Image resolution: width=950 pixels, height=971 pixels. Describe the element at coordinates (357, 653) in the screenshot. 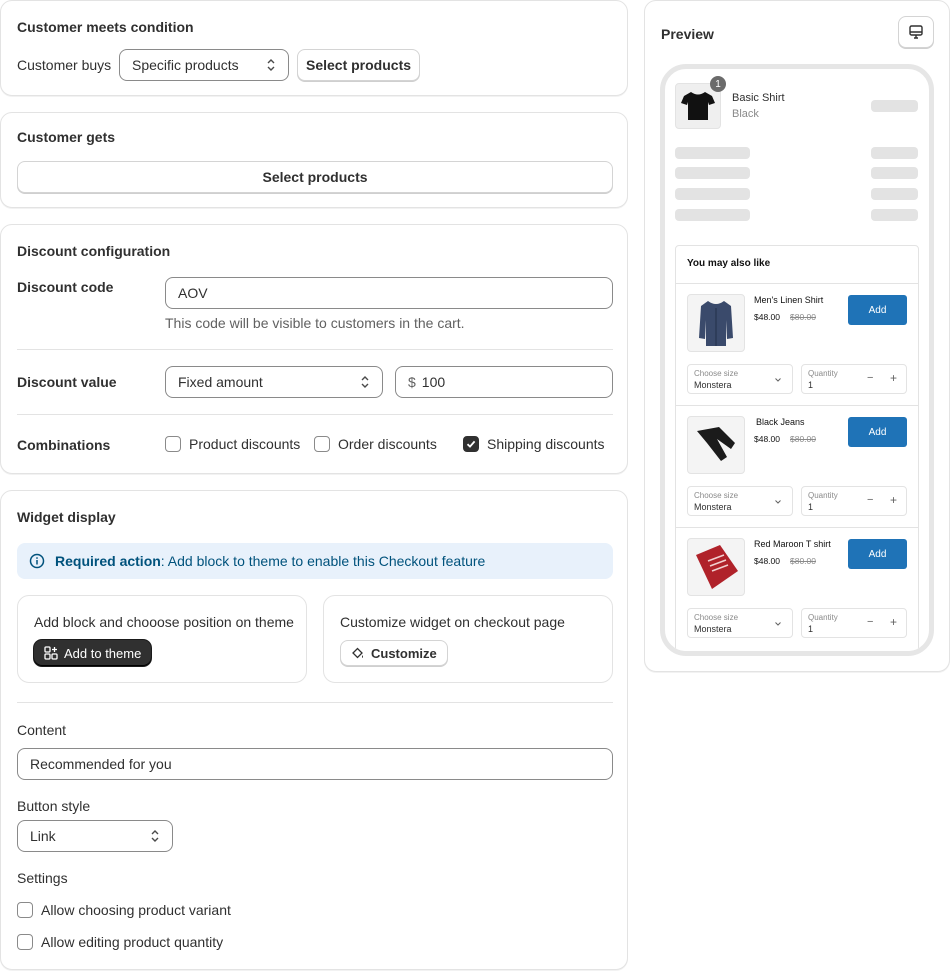

I see `paint-bucket-icon` at that location.